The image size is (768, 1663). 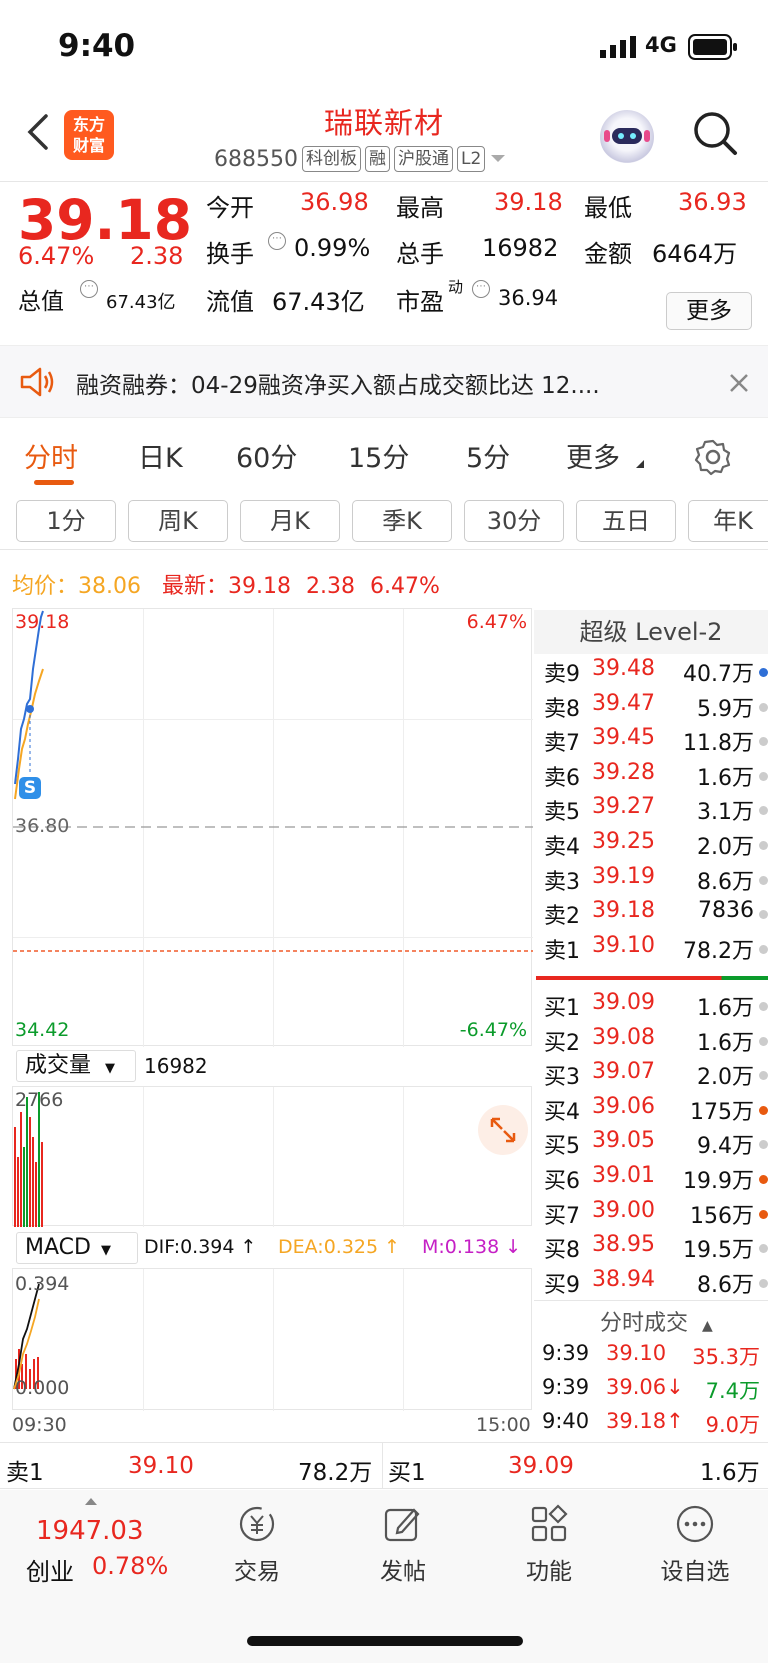 I want to click on ask-row: 卖8 39.47 5.9万, so click(x=656, y=708).